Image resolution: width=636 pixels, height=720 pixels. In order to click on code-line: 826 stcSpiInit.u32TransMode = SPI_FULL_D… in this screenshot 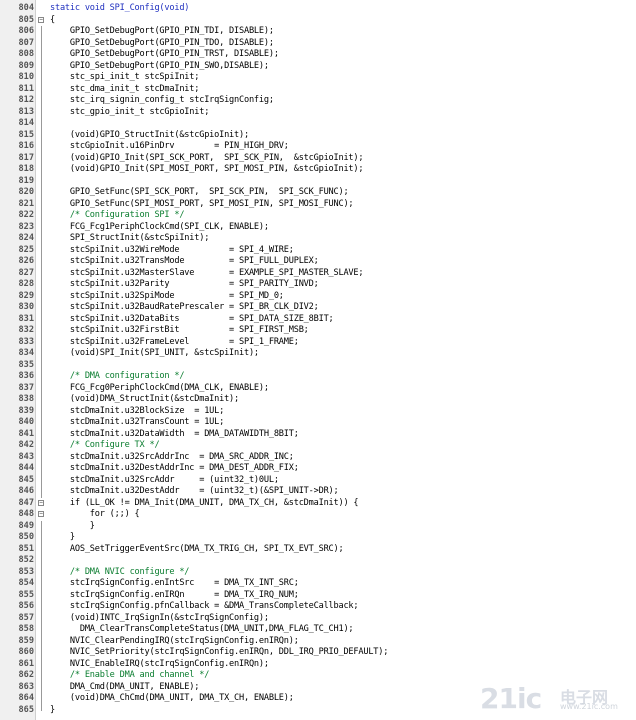, I will do `click(318, 262)`.